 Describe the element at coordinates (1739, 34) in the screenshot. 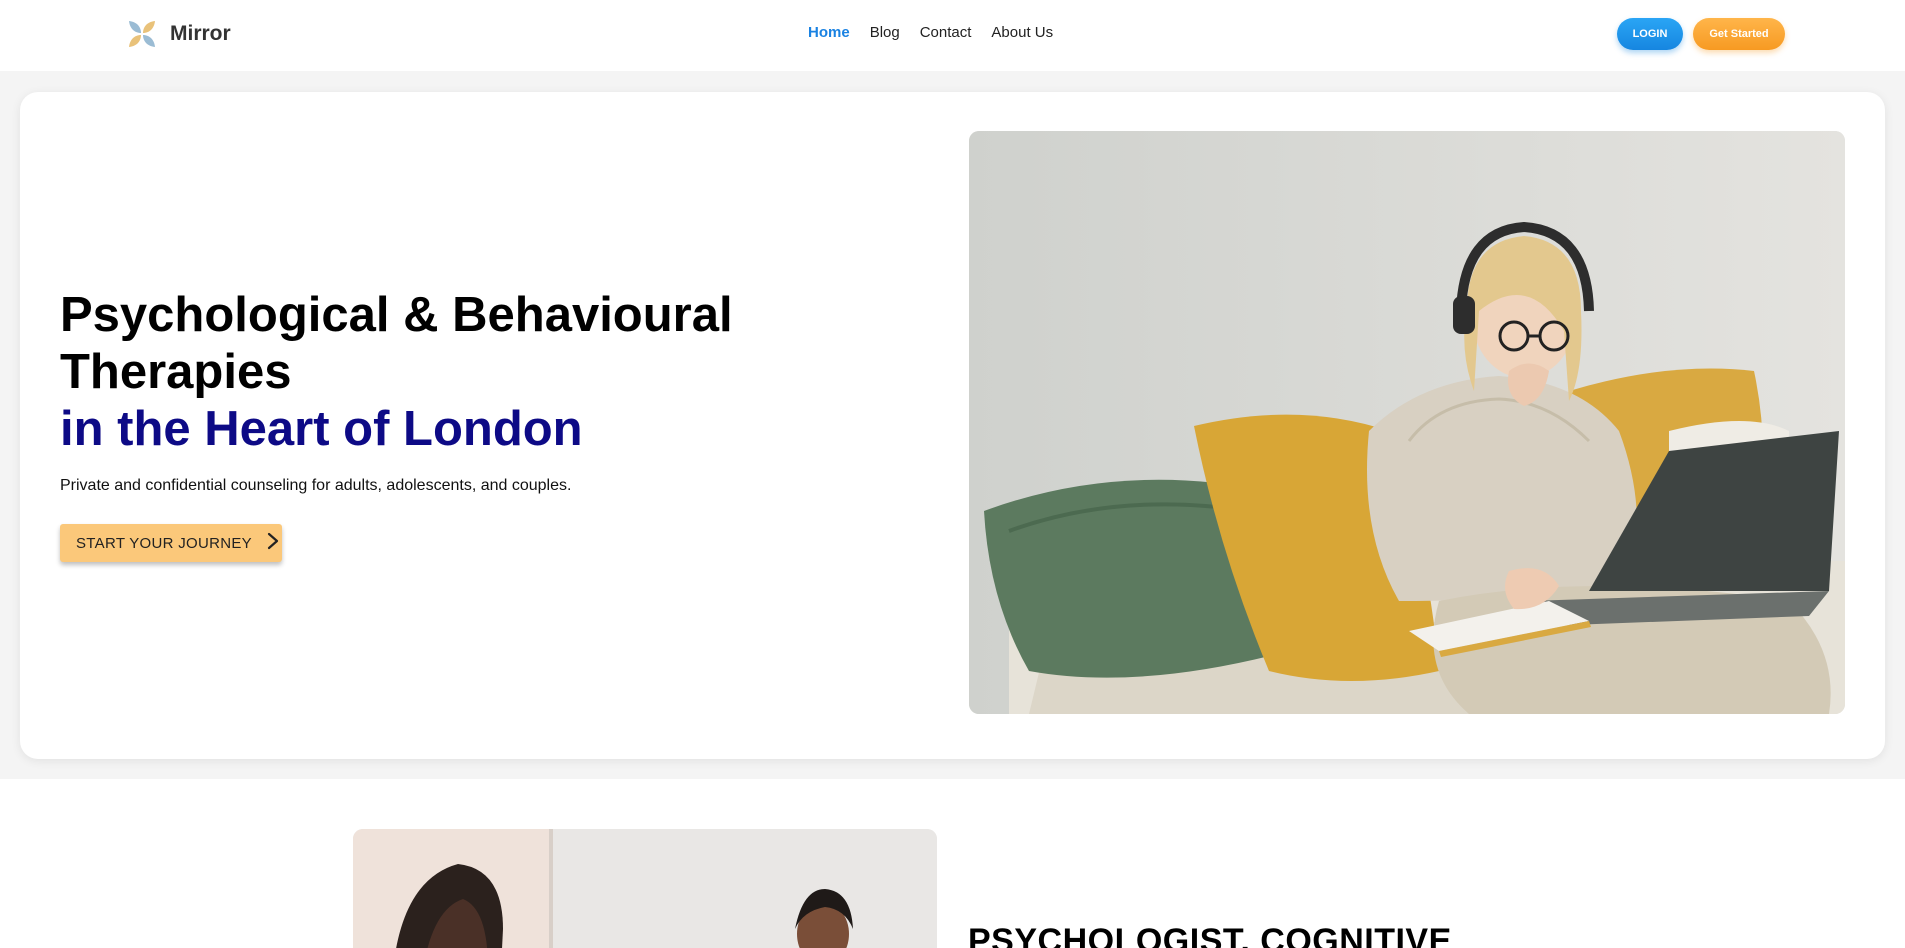

I see `get-started-button: Get Started` at that location.